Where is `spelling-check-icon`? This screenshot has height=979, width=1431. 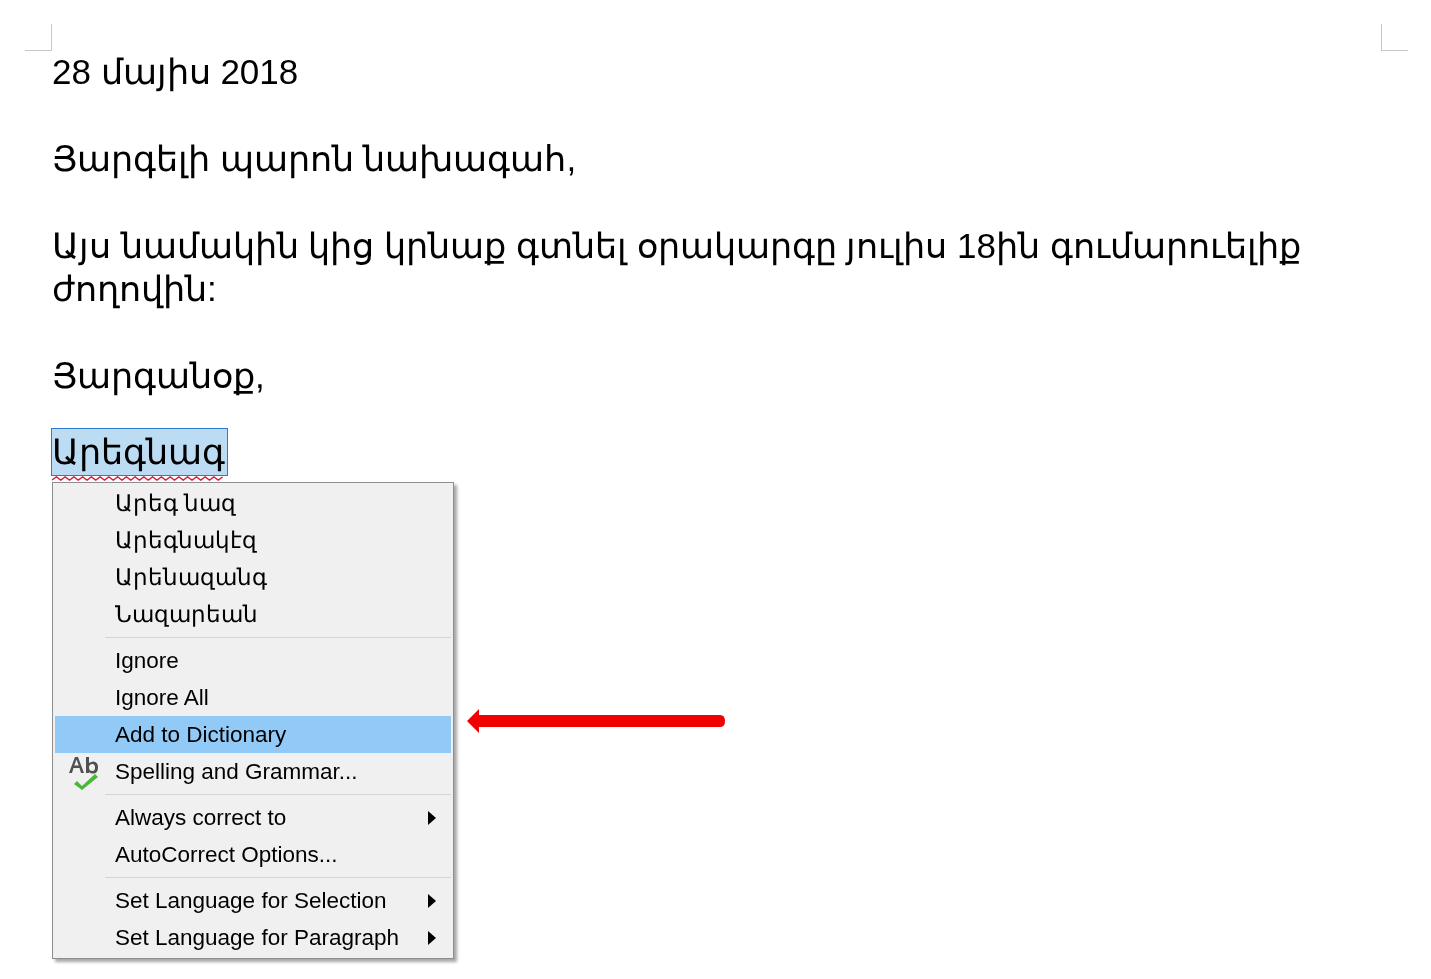 spelling-check-icon is located at coordinates (84, 773).